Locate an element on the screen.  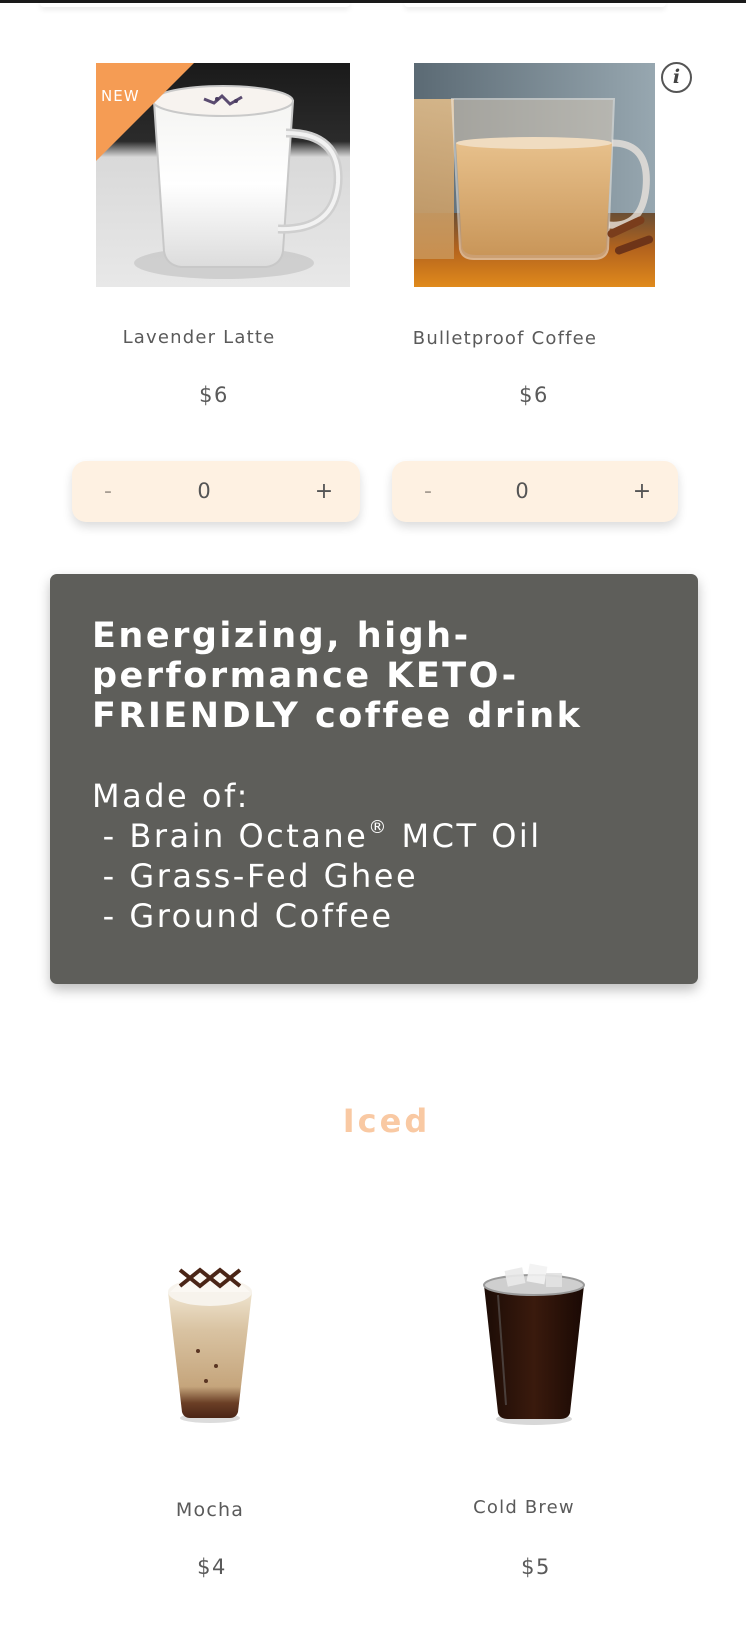
cold-brew-image is located at coordinates (534, 1341).